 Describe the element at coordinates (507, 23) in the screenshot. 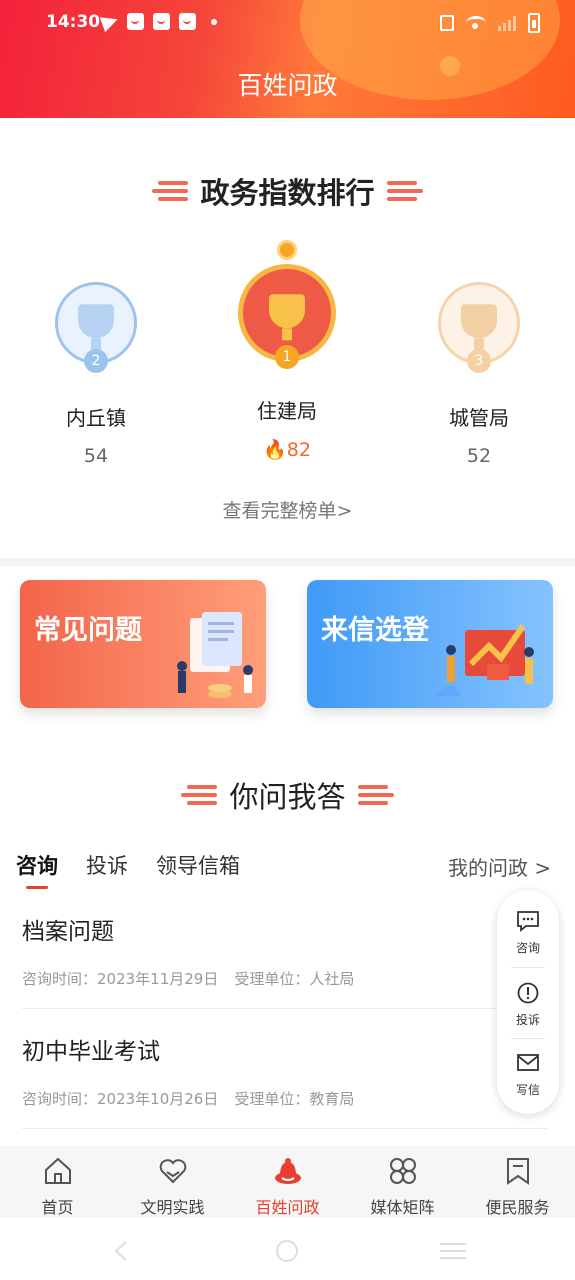

I see `signal-icon` at that location.